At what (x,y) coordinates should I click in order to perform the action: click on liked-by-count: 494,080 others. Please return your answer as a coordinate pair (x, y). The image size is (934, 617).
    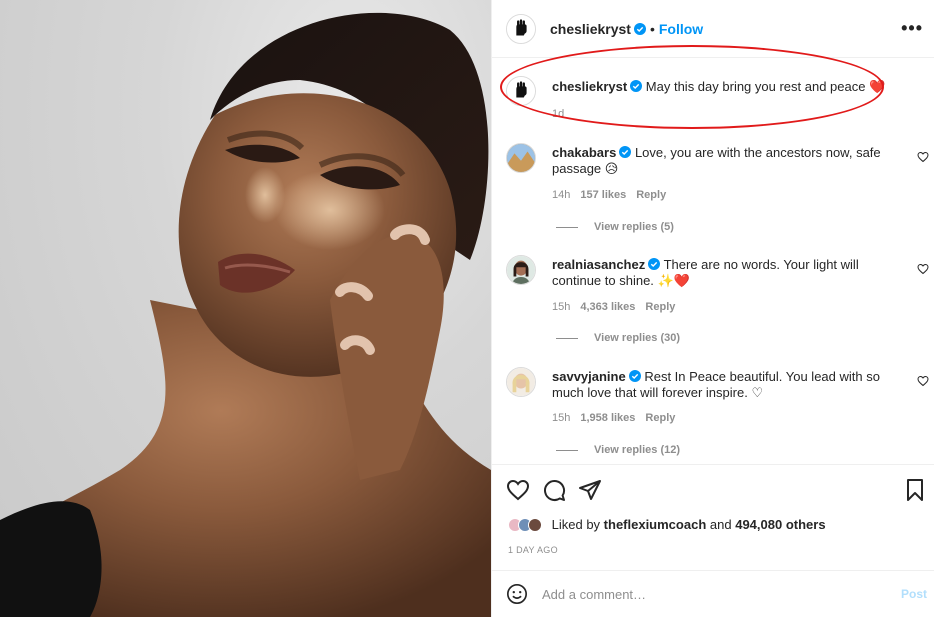
    Looking at the image, I should click on (780, 524).